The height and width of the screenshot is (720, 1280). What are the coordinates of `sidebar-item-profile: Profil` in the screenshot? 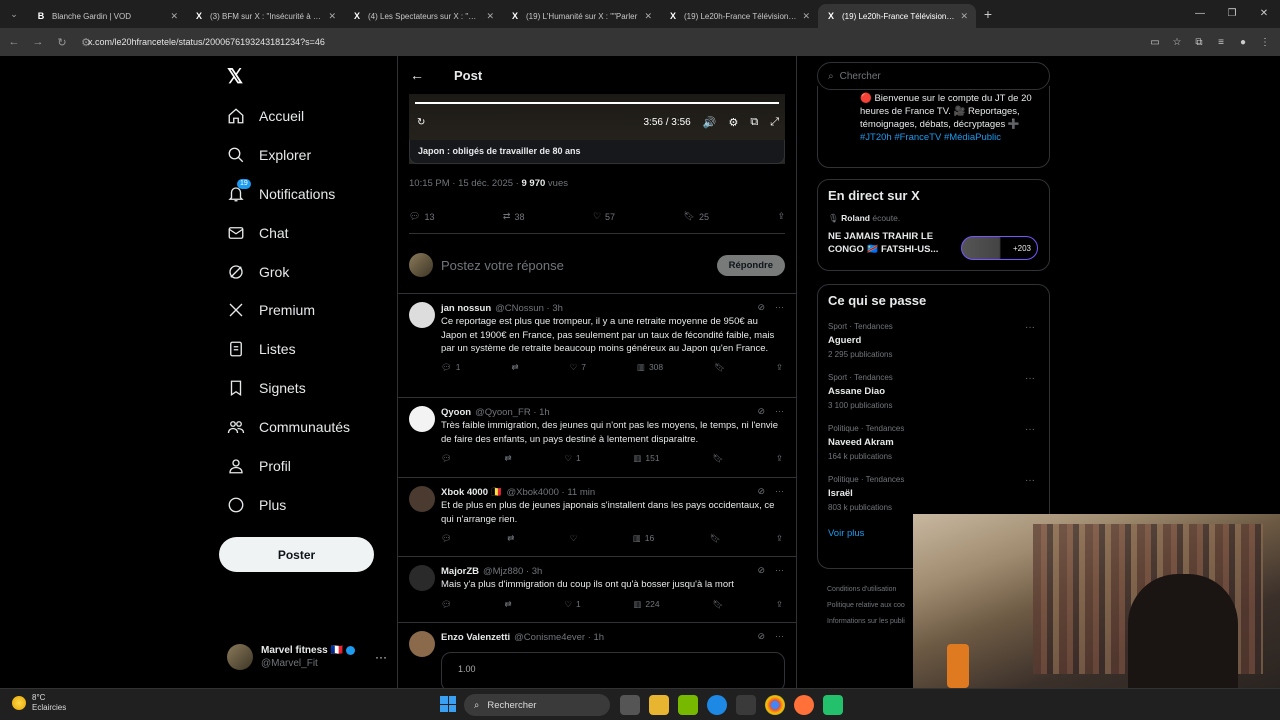 It's located at (259, 466).